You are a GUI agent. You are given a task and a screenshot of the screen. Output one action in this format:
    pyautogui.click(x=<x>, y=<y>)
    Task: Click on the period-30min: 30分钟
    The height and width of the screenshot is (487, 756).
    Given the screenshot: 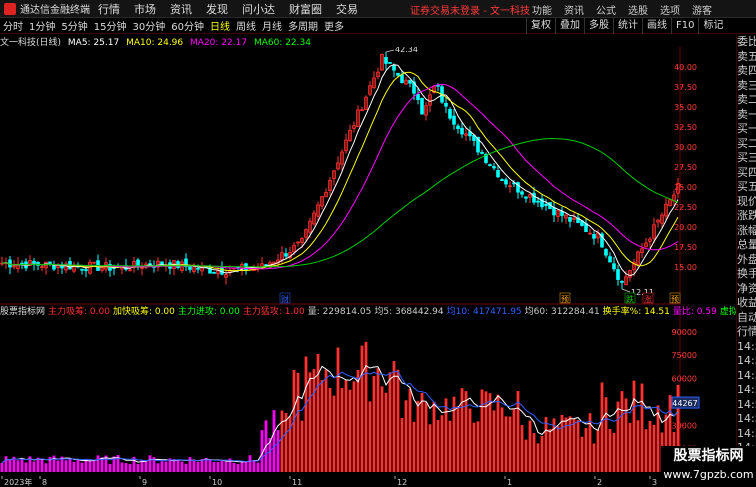 What is the action you would take?
    pyautogui.click(x=148, y=25)
    